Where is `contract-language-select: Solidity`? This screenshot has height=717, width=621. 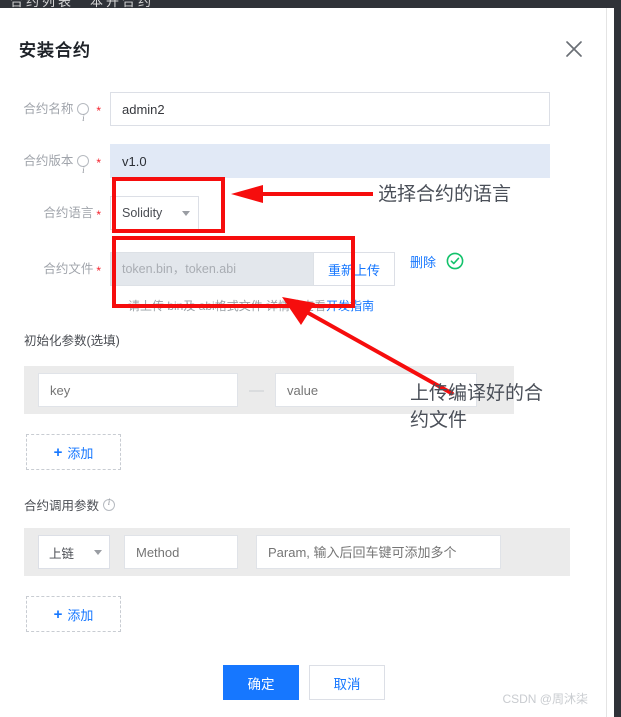
contract-language-select: Solidity is located at coordinates (154, 213).